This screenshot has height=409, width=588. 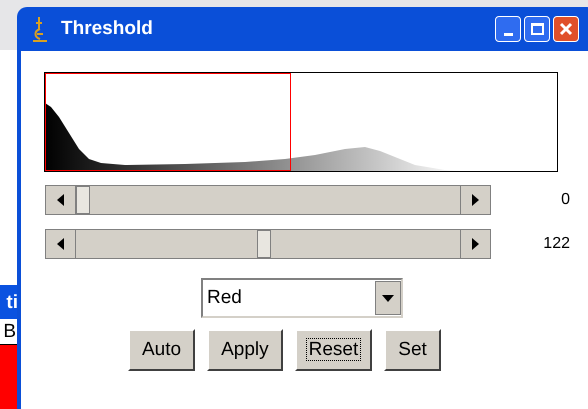 I want to click on channel-dropdown: Red, so click(x=302, y=298).